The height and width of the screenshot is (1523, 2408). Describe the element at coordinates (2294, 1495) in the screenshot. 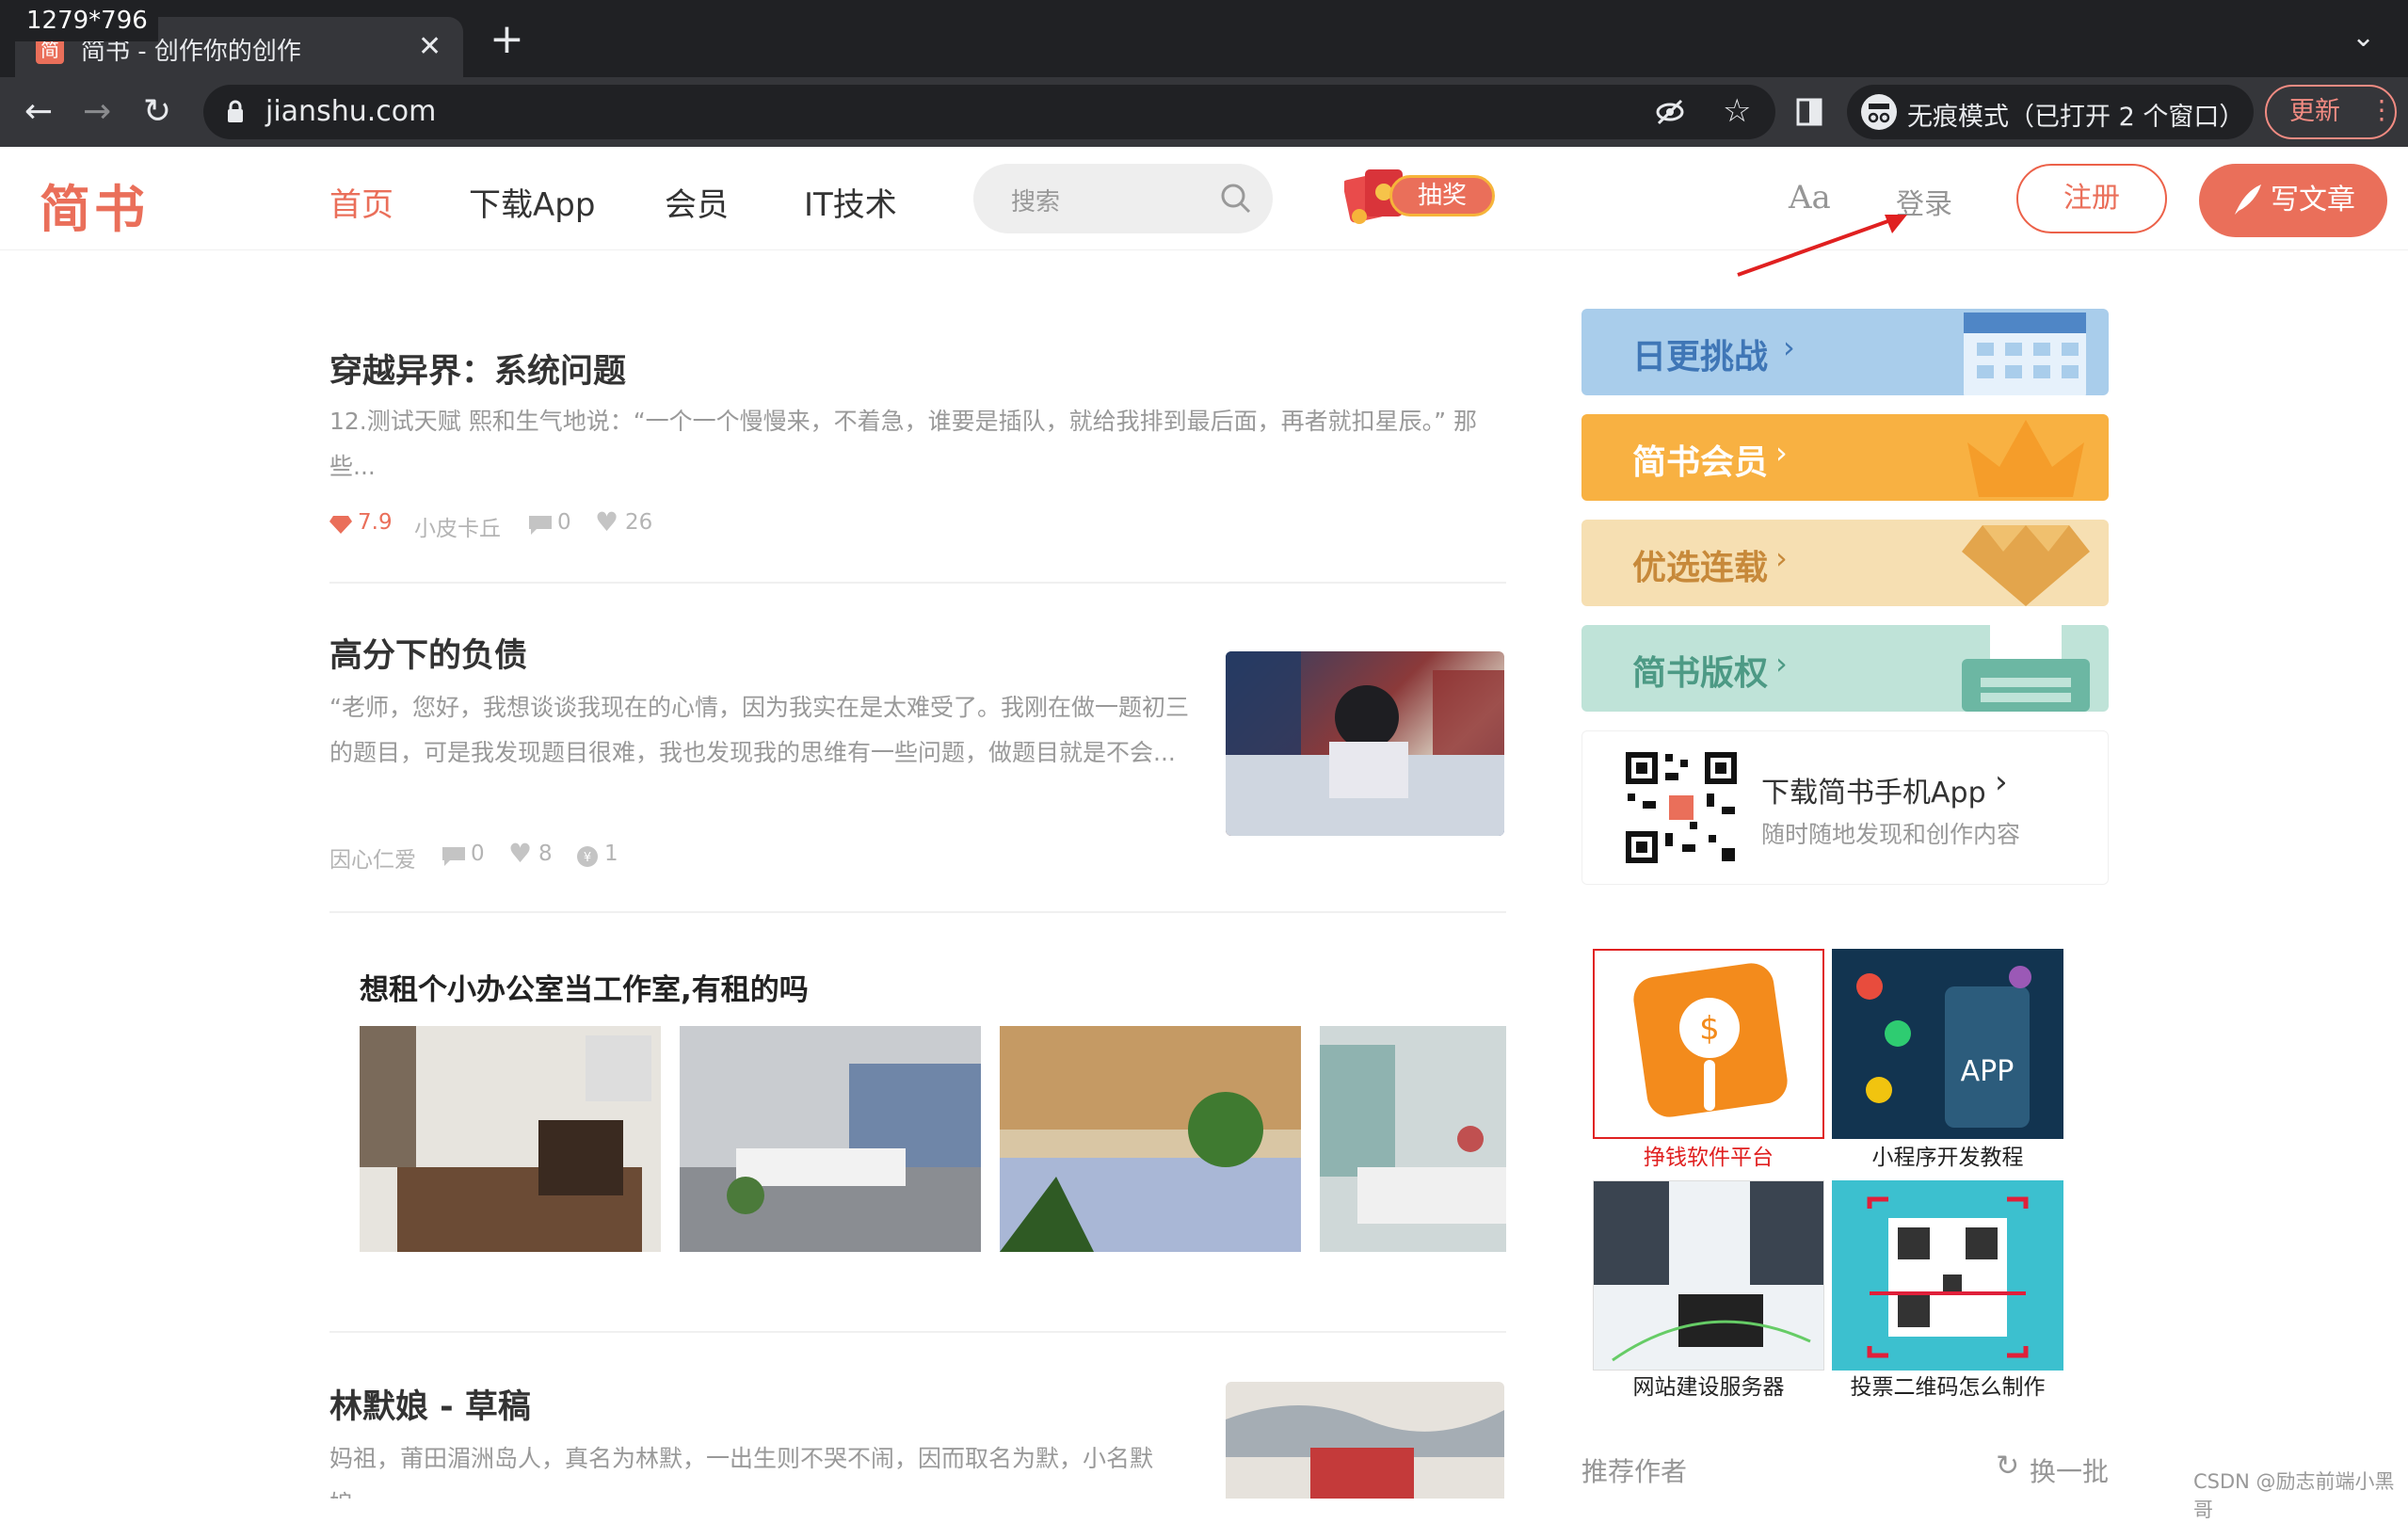

I see `csdn-watermark: CSDN @励志前端小黑哥` at that location.